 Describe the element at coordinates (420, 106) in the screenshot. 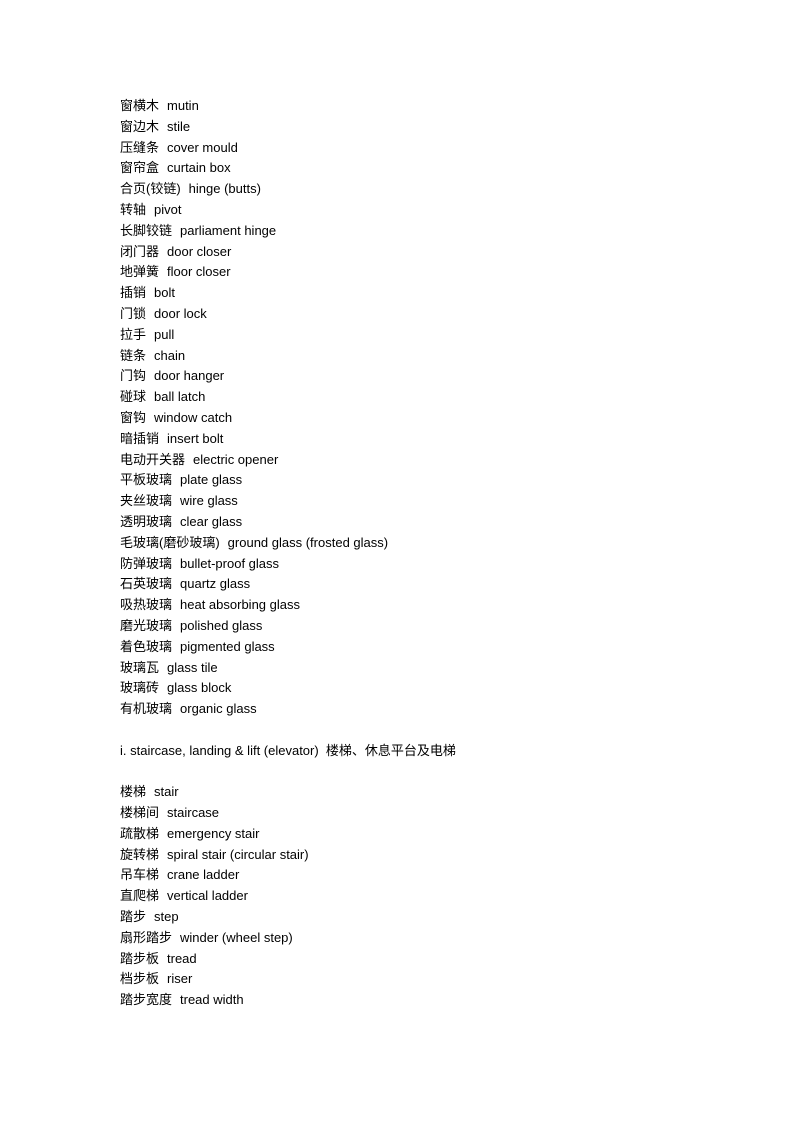

I see `glossary-entry: 窗横木 mutin` at that location.